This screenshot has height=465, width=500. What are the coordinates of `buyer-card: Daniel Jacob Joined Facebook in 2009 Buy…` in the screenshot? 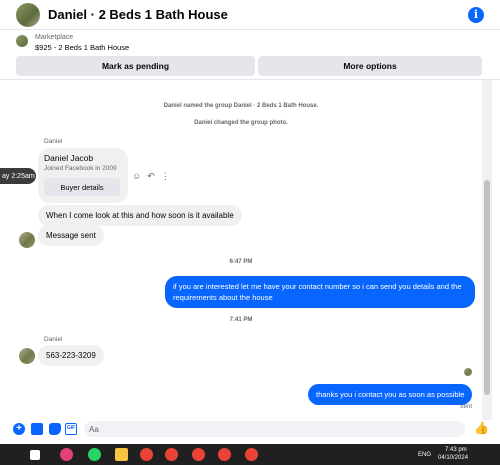 It's located at (83, 175).